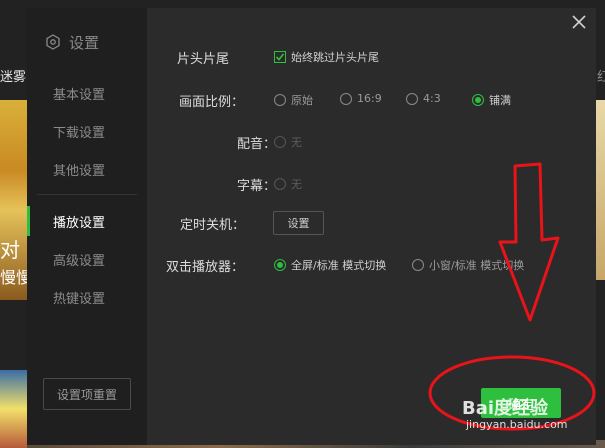  I want to click on aspect-option-label: 4:3, so click(432, 98).